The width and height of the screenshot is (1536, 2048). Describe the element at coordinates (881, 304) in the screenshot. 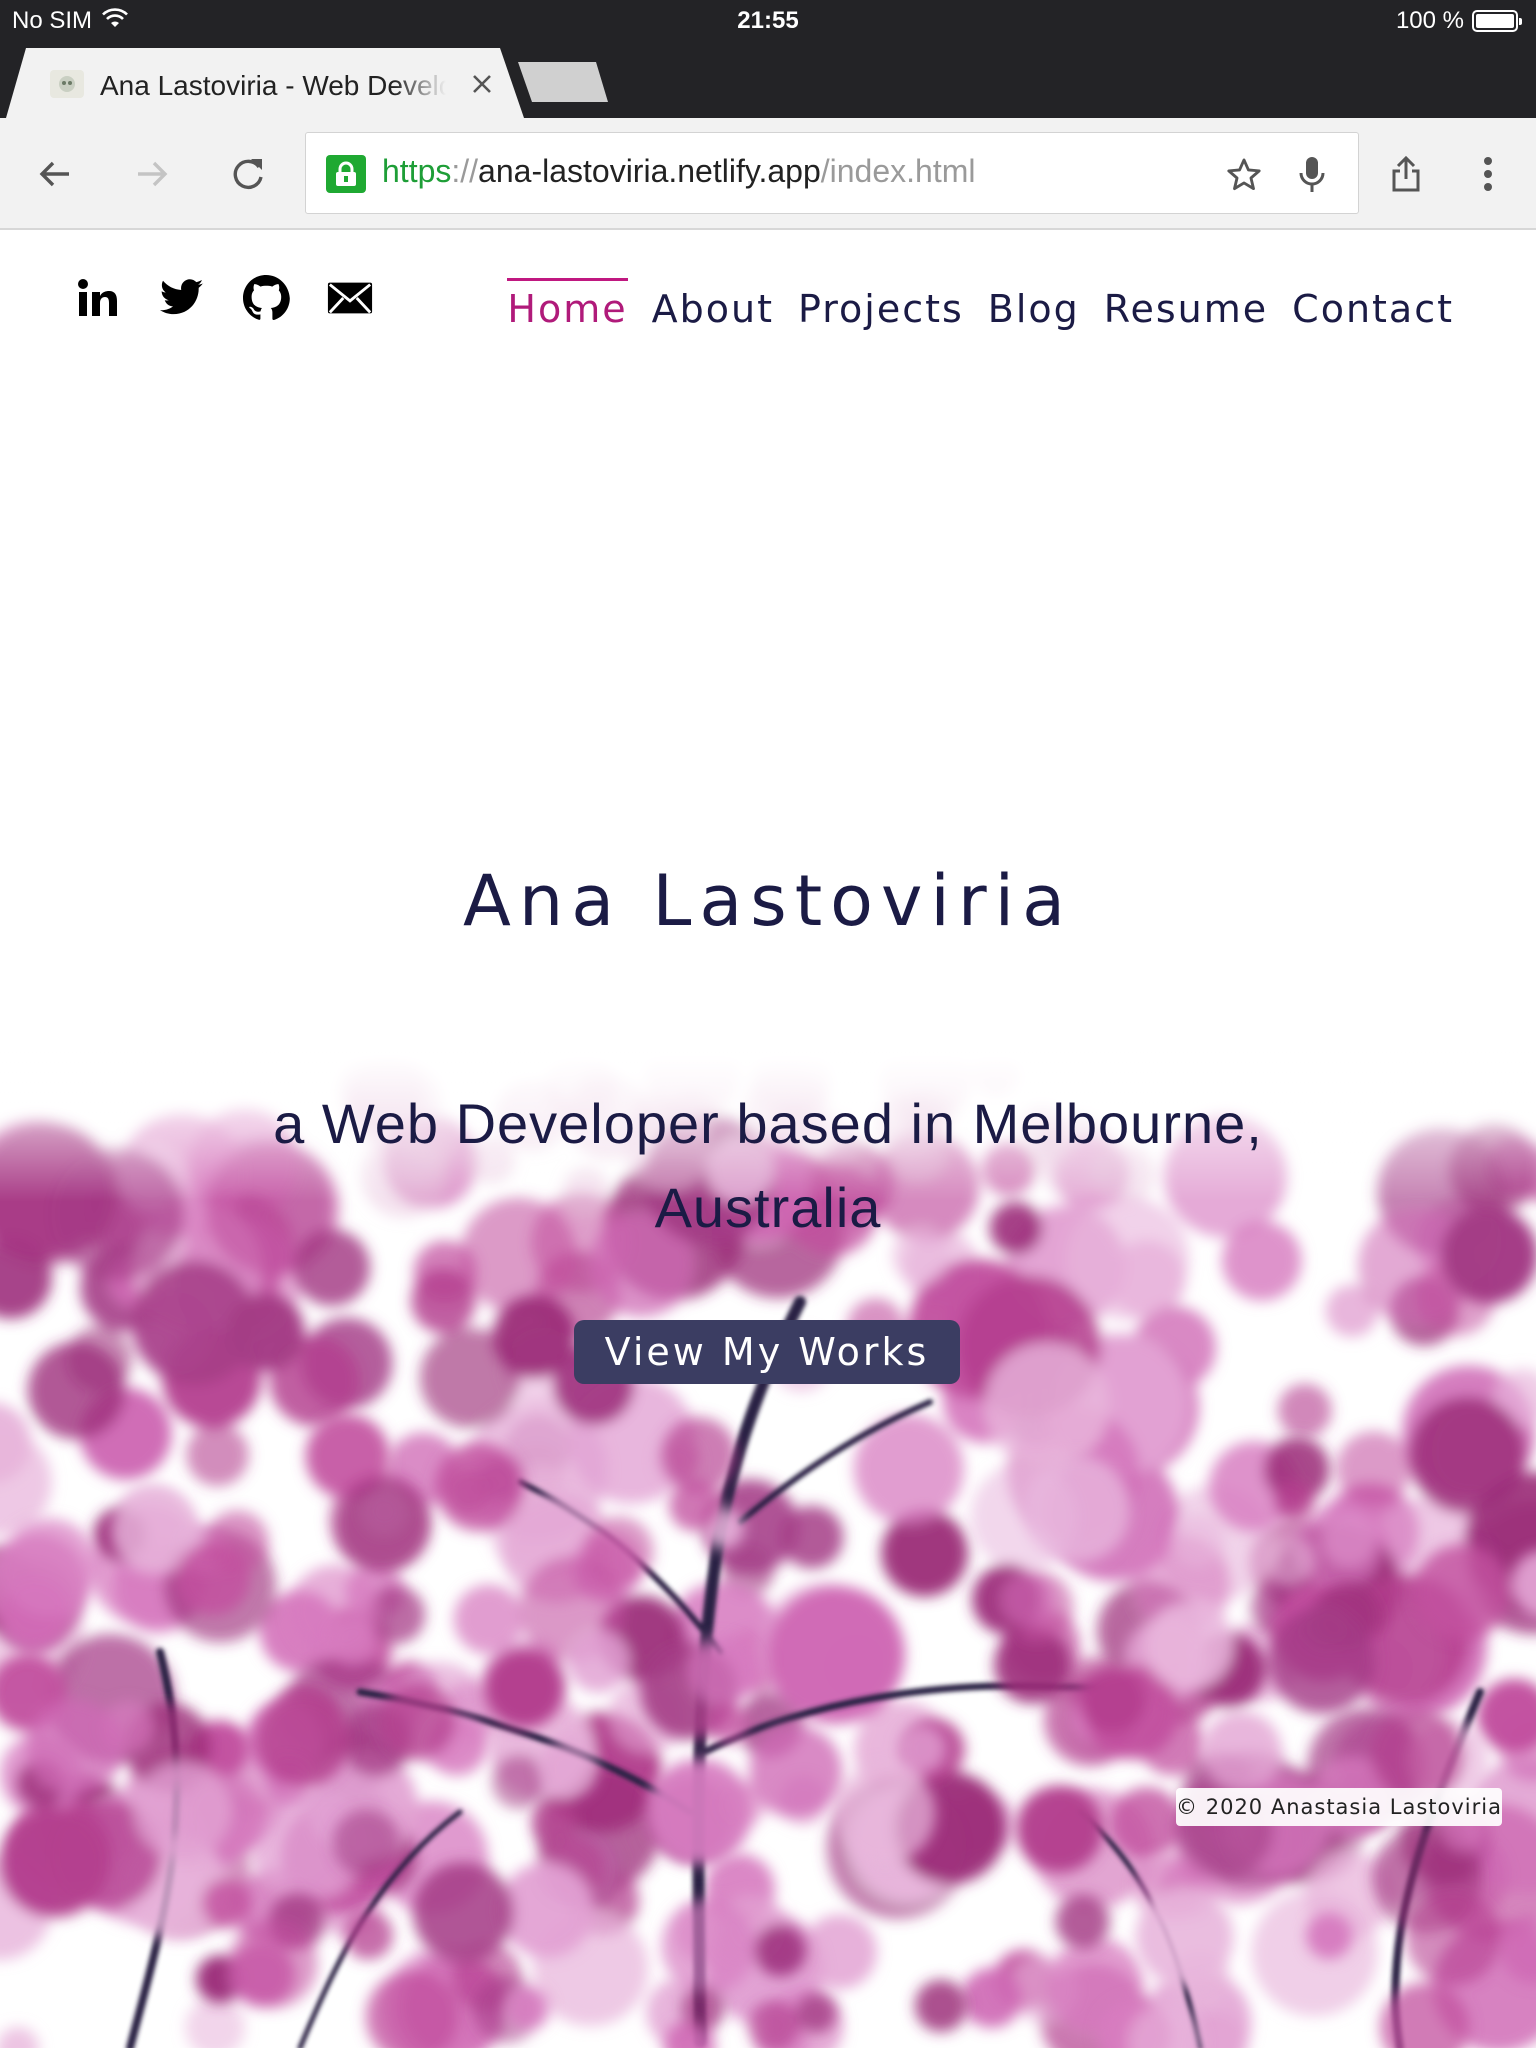

I see `nav-projects: Projects` at that location.